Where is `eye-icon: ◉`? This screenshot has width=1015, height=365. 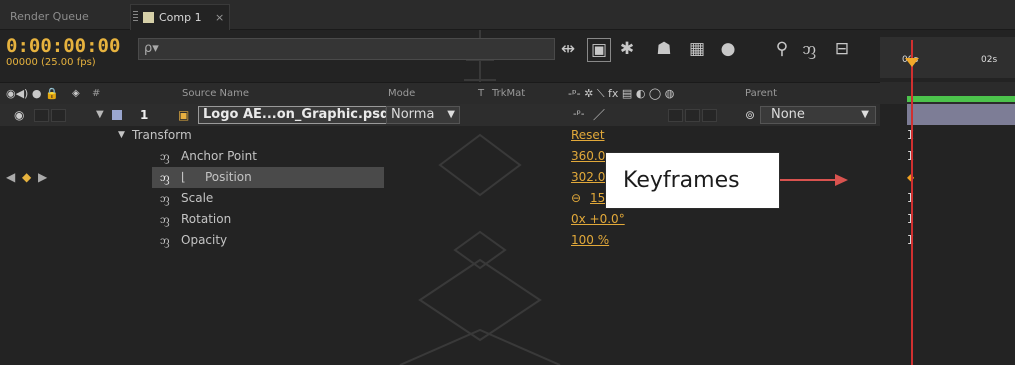 eye-icon: ◉ is located at coordinates (19, 115).